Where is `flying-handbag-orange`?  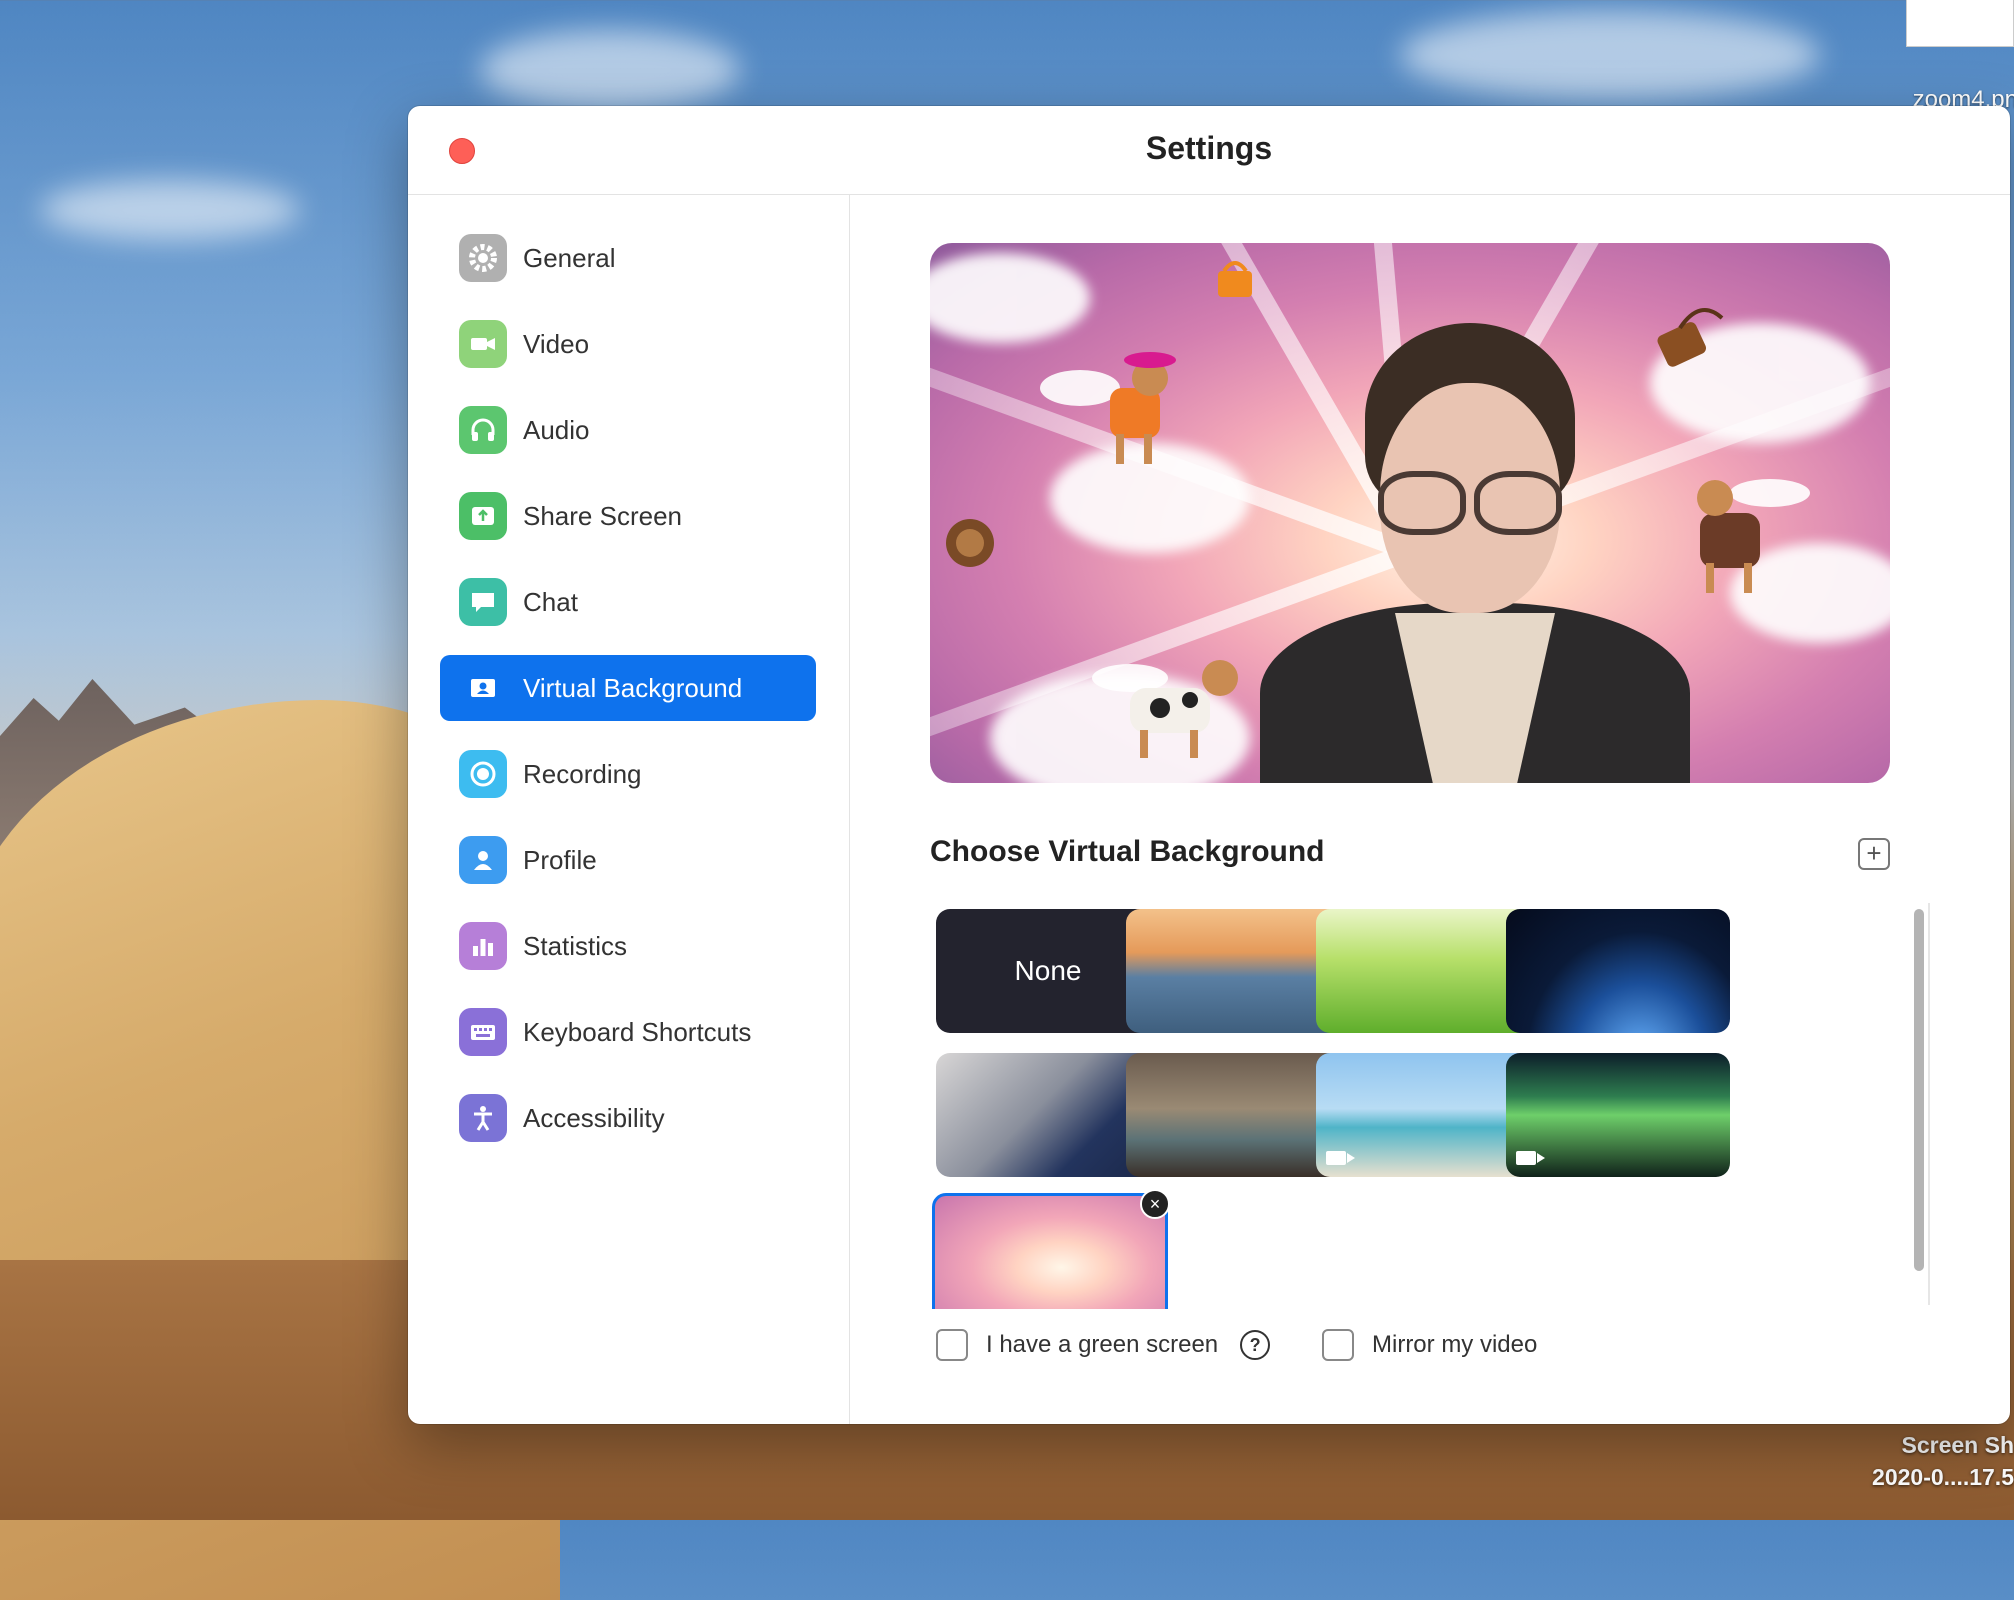 flying-handbag-orange is located at coordinates (1235, 279).